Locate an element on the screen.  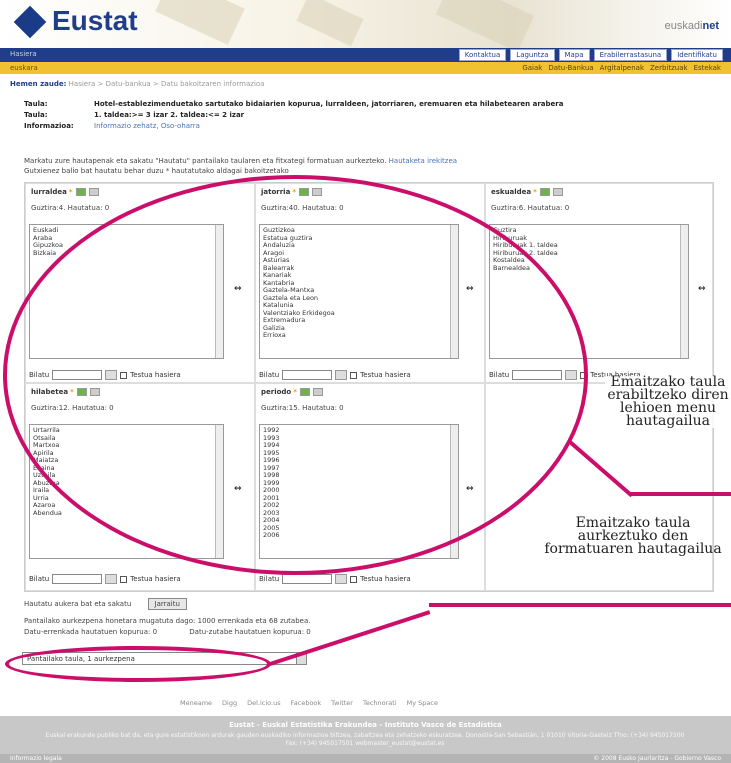
eustat-logo-icon is located at coordinates (30, 22).